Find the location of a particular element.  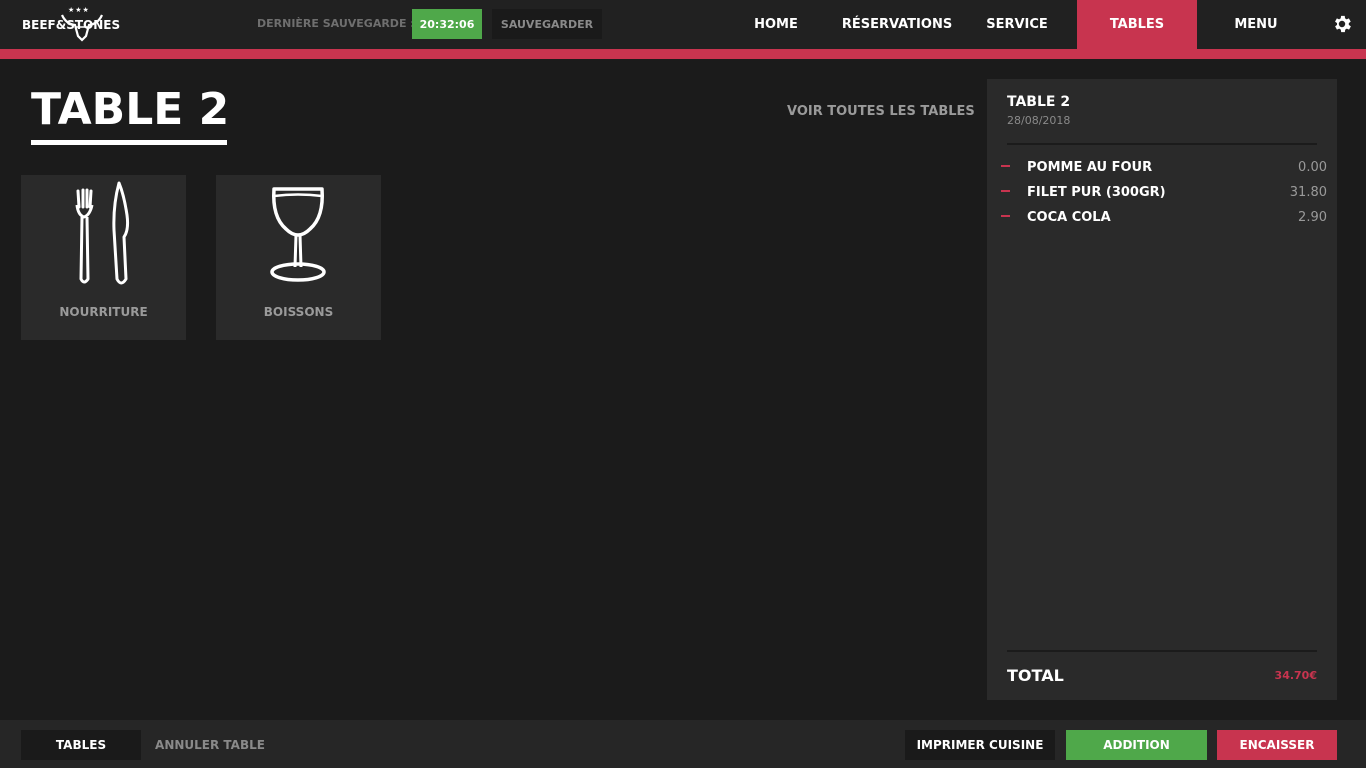

order-item-price: 0.00 is located at coordinates (1312, 167).